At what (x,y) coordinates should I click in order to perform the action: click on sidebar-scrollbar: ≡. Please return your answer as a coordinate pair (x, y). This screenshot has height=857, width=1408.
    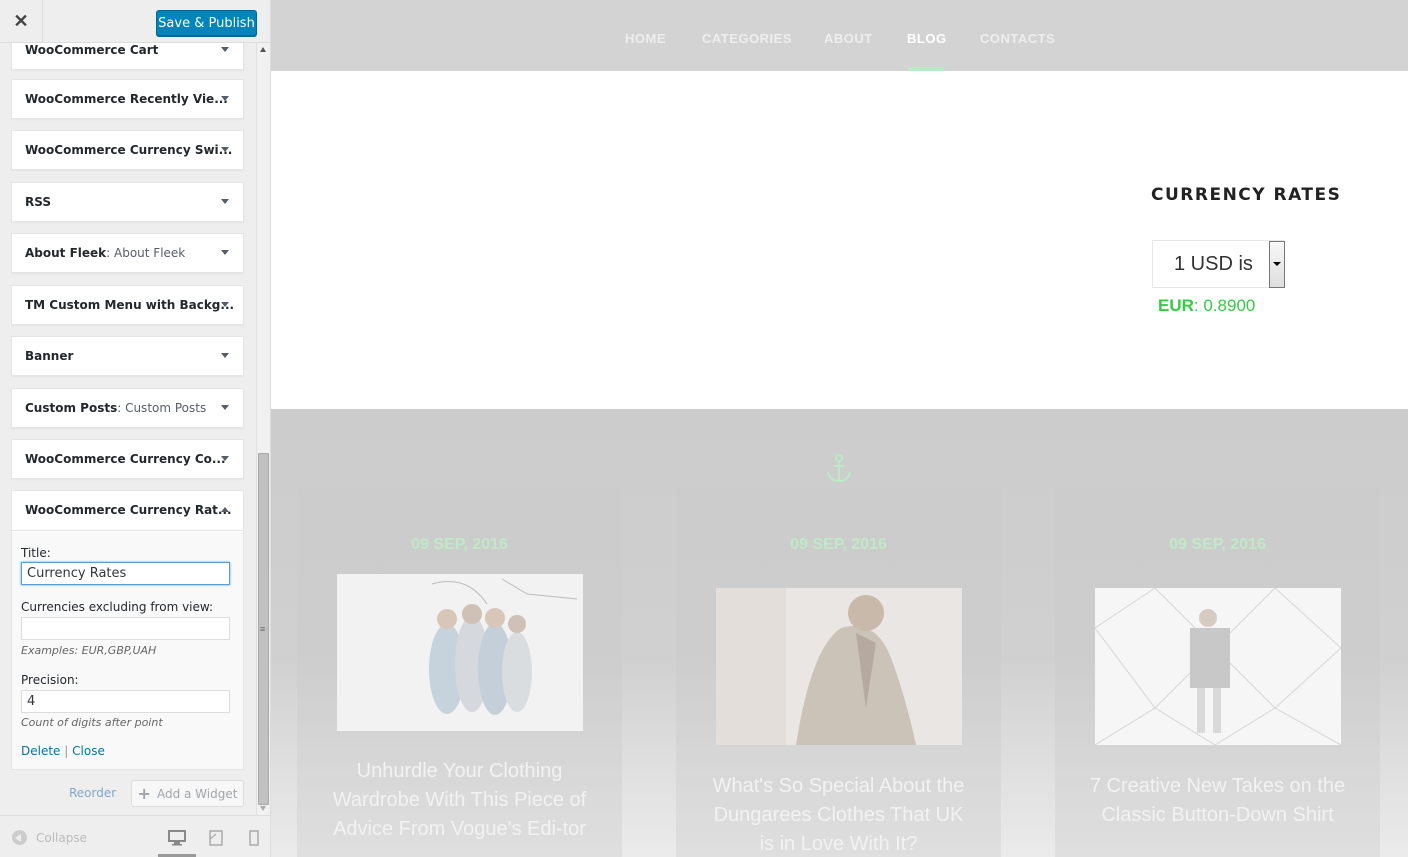
    Looking at the image, I should click on (263, 429).